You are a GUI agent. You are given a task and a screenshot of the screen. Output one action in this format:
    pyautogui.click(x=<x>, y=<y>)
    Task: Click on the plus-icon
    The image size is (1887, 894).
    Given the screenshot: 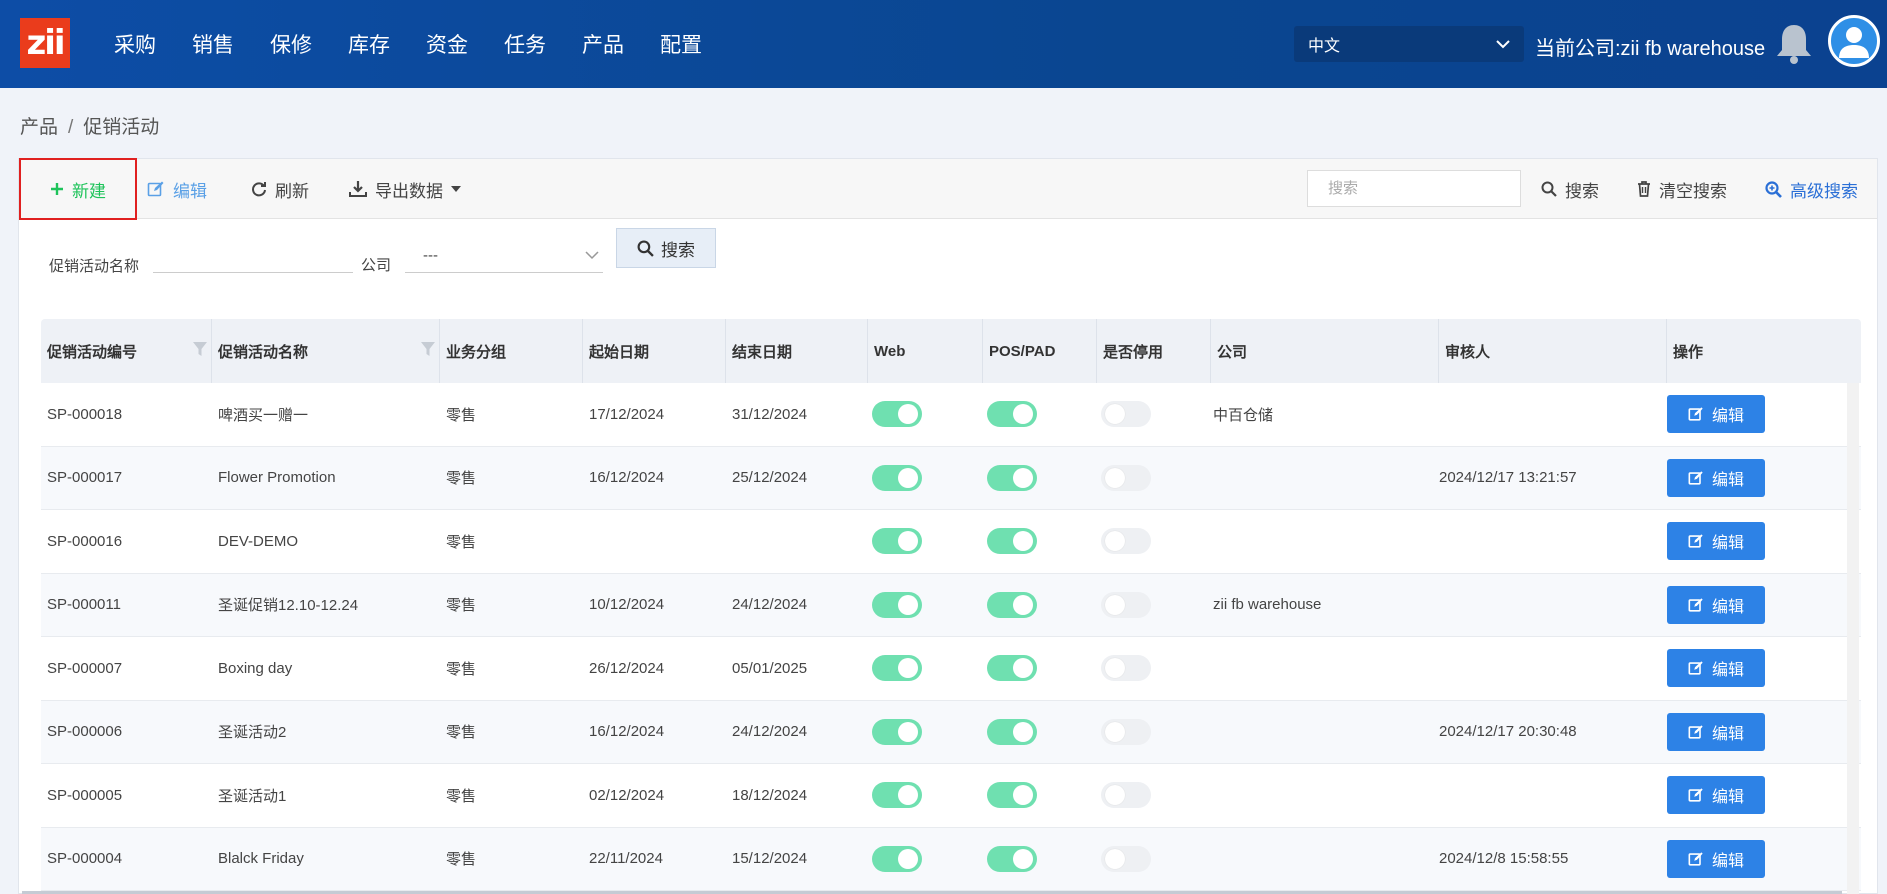 What is the action you would take?
    pyautogui.click(x=57, y=189)
    